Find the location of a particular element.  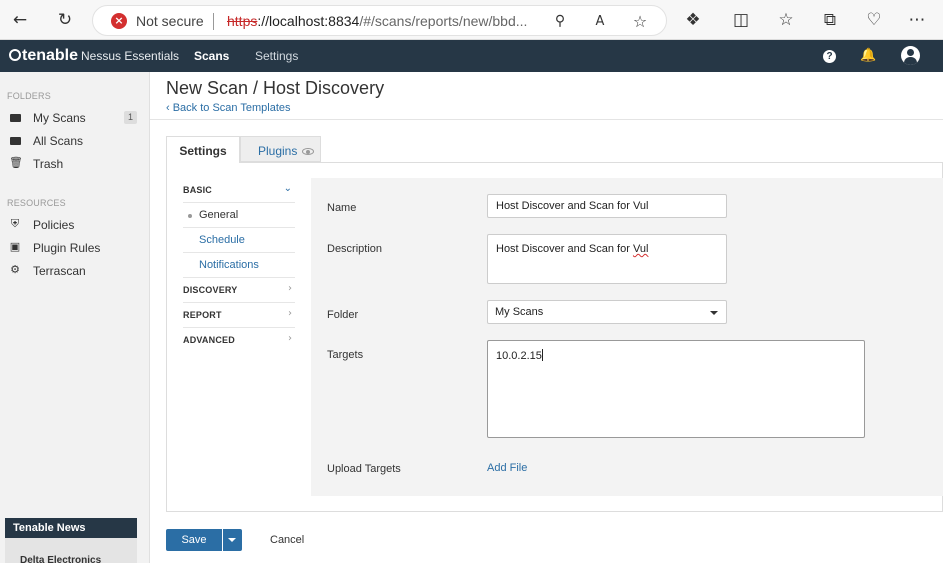

help-icon: ? is located at coordinates (829, 56).